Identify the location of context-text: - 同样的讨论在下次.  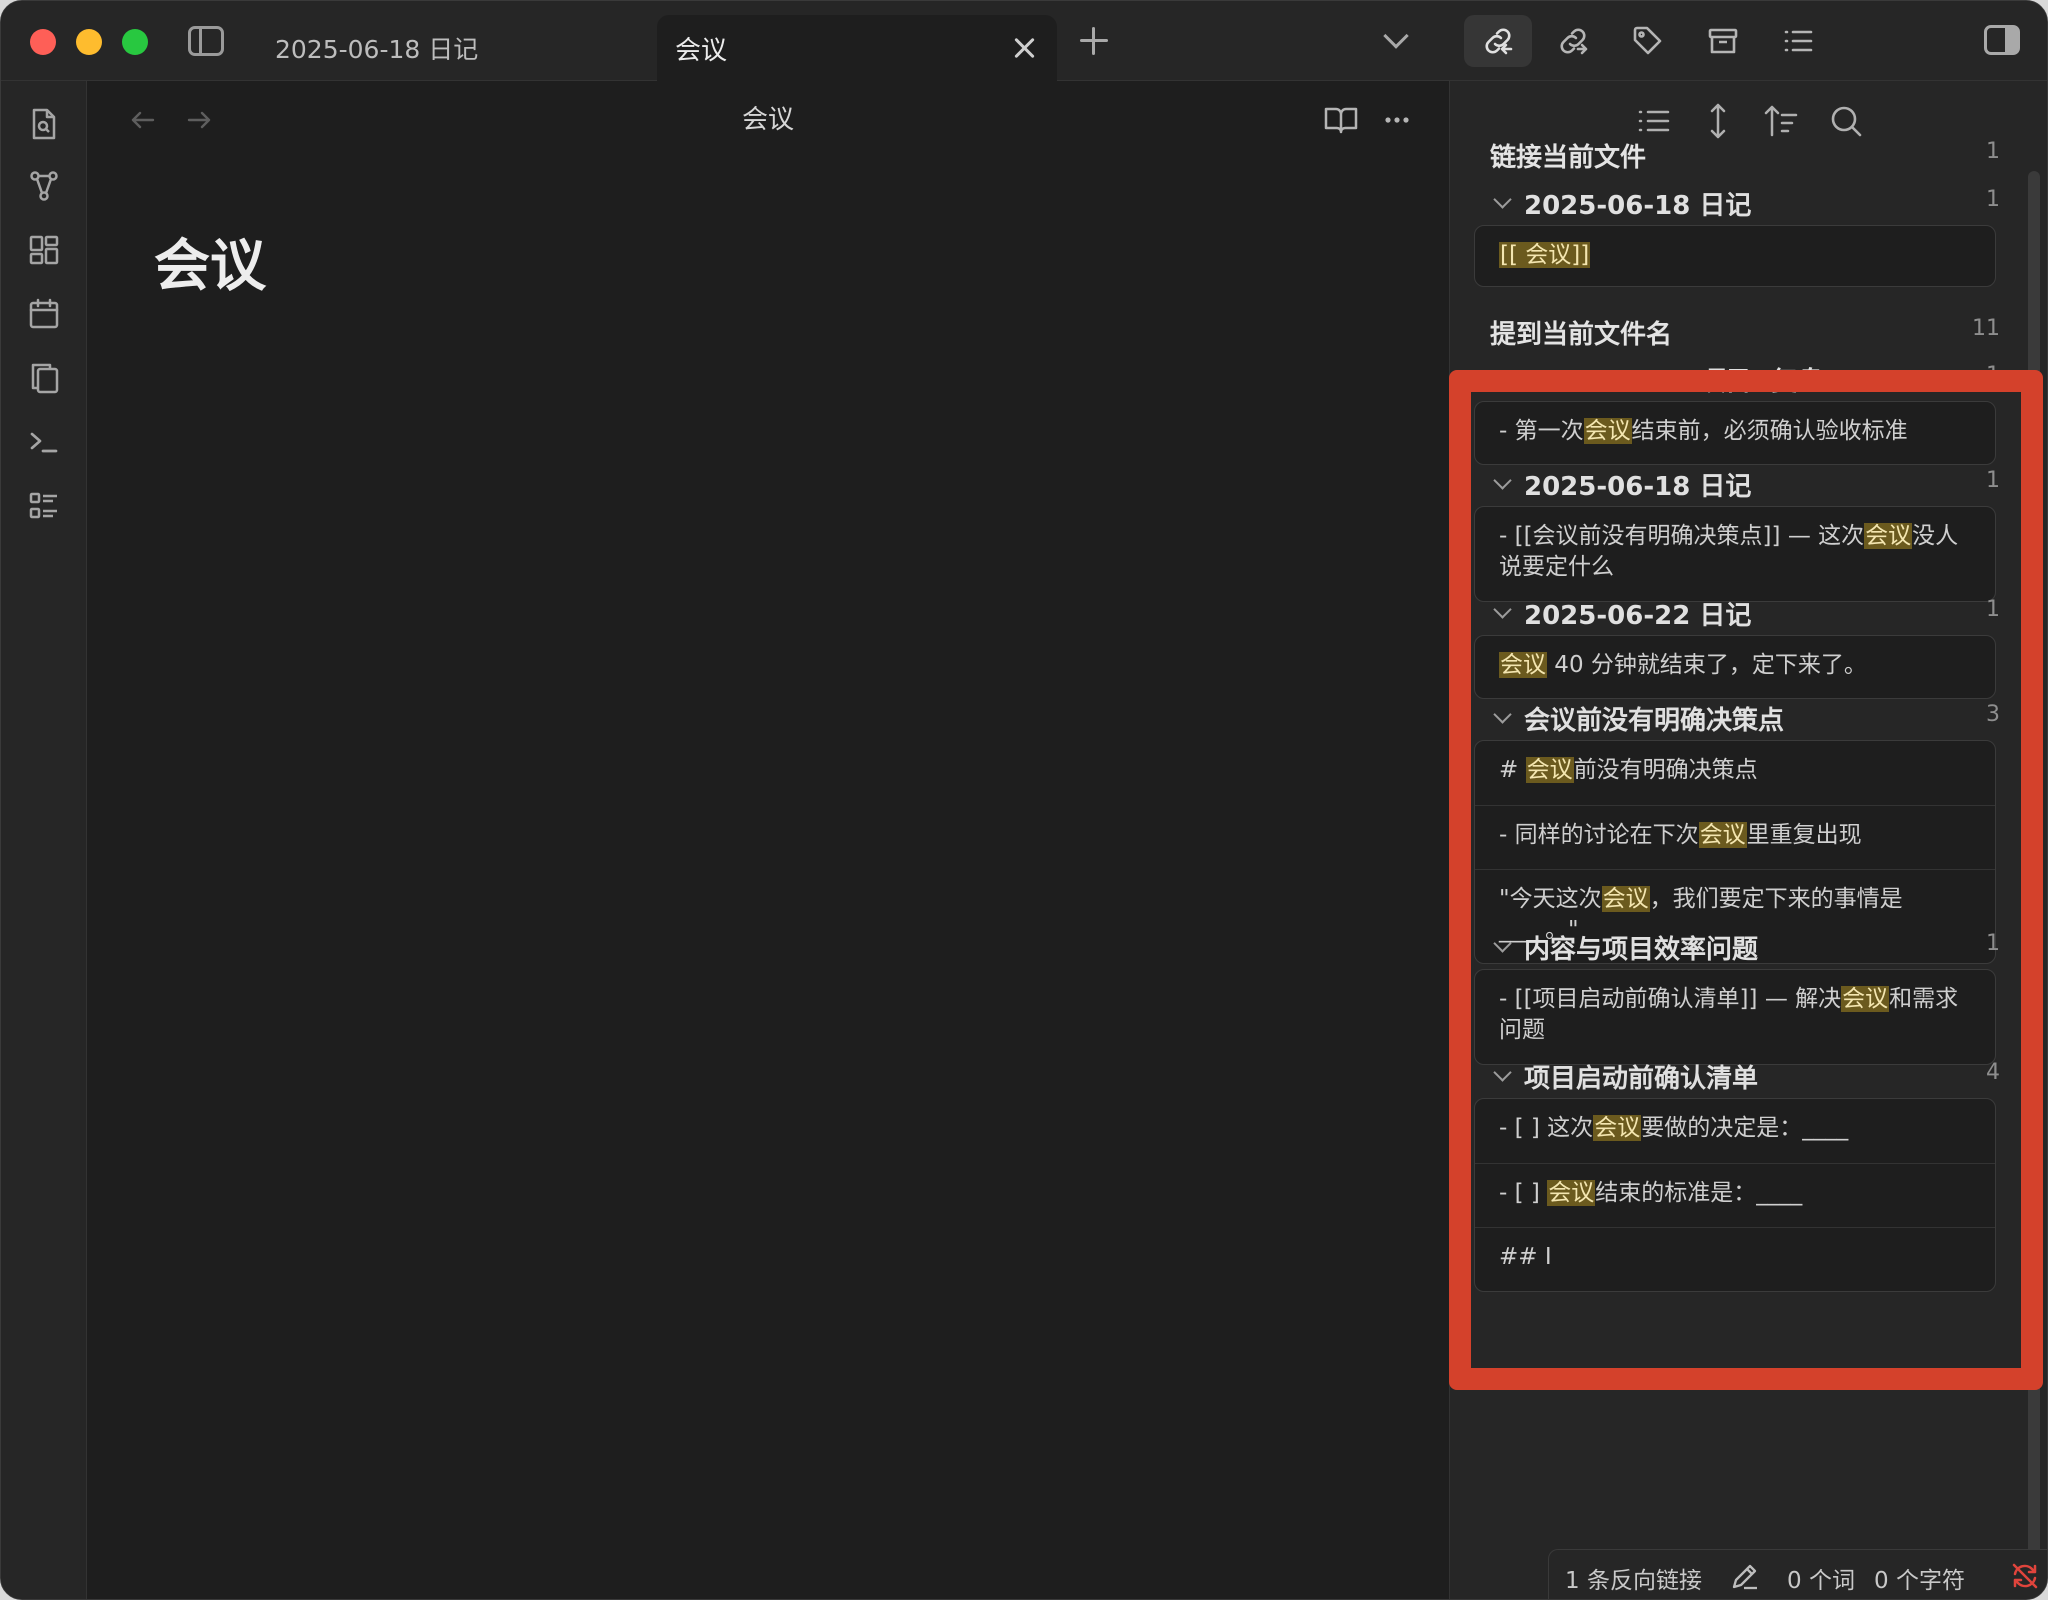
(1599, 835).